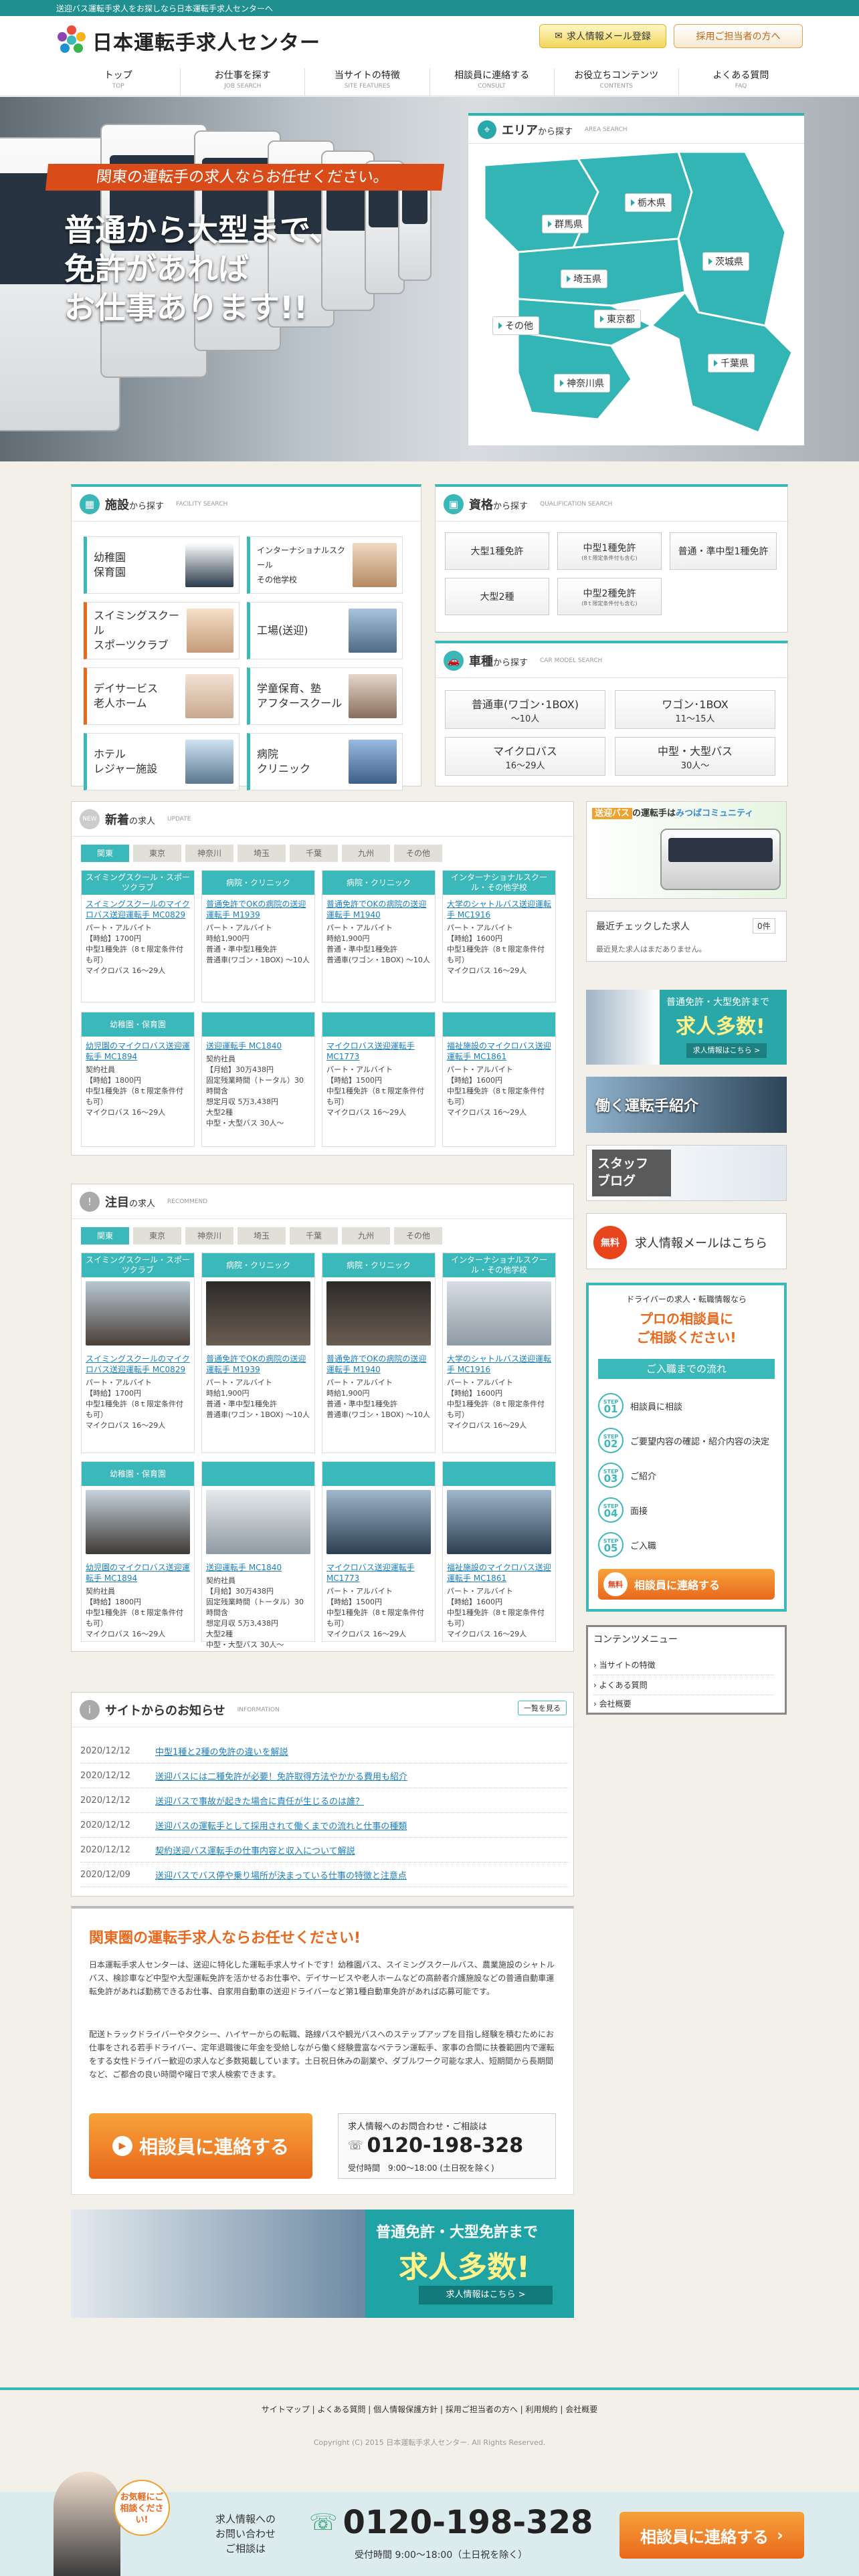  Describe the element at coordinates (118, 82) in the screenshot. I see `nav-top: トップ TOP` at that location.